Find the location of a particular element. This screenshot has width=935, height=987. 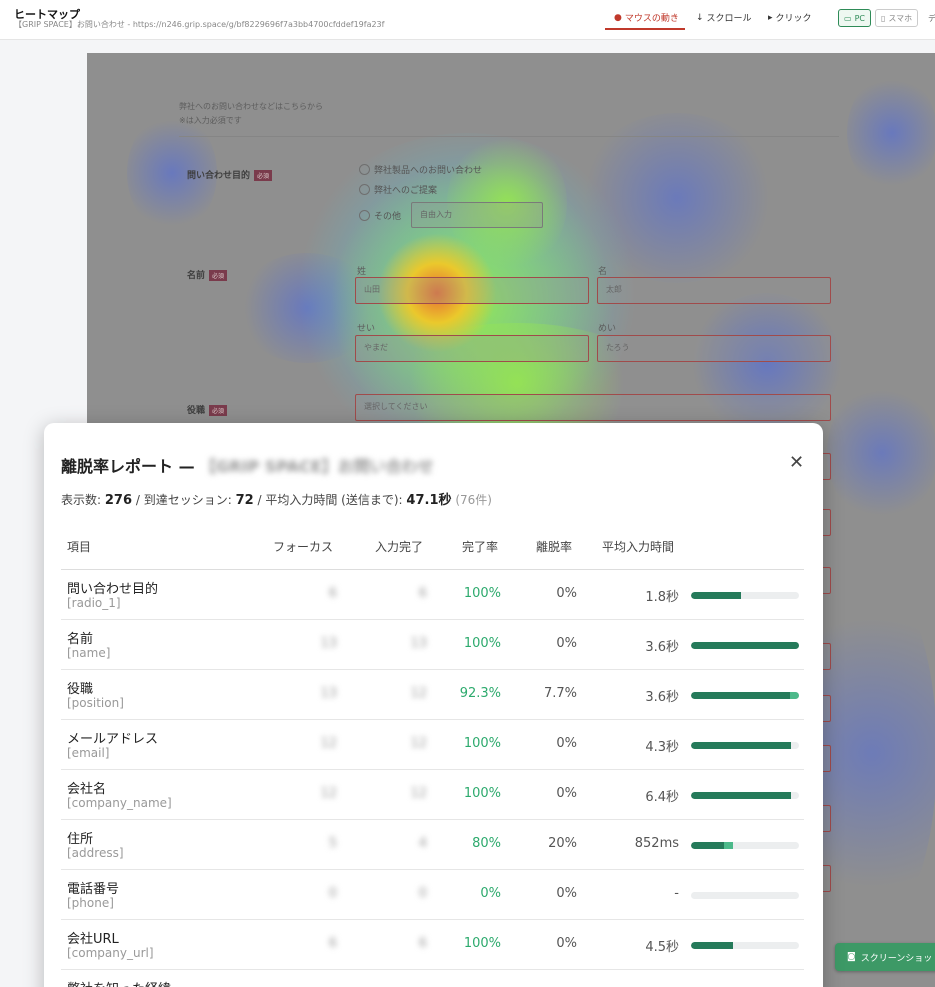

col-avg-time: 平均入力時間 is located at coordinates (638, 547).